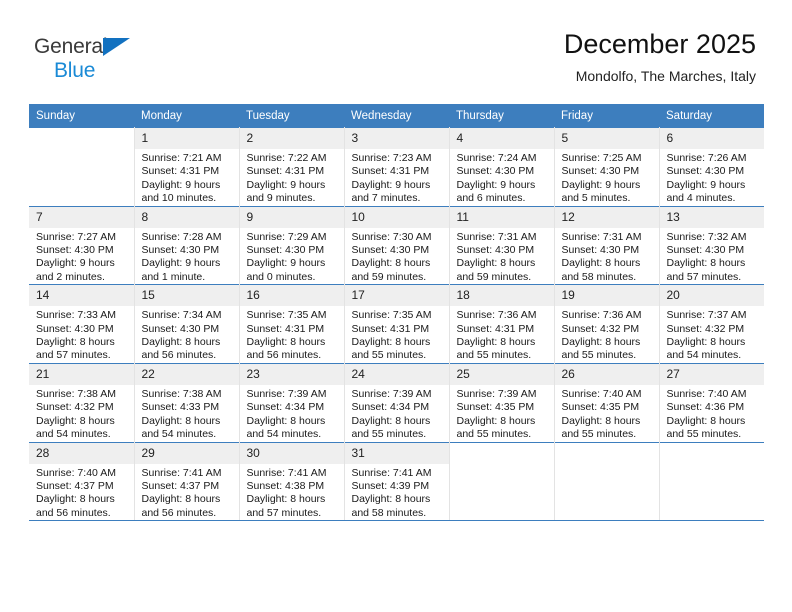 The width and height of the screenshot is (792, 612). I want to click on weekday-monday: Monday, so click(186, 116).